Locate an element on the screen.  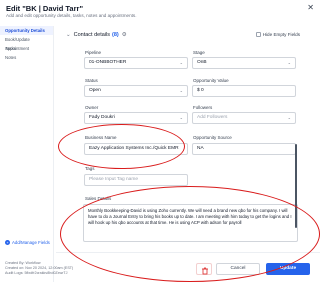
checkbox-icon is located at coordinates (258, 34).